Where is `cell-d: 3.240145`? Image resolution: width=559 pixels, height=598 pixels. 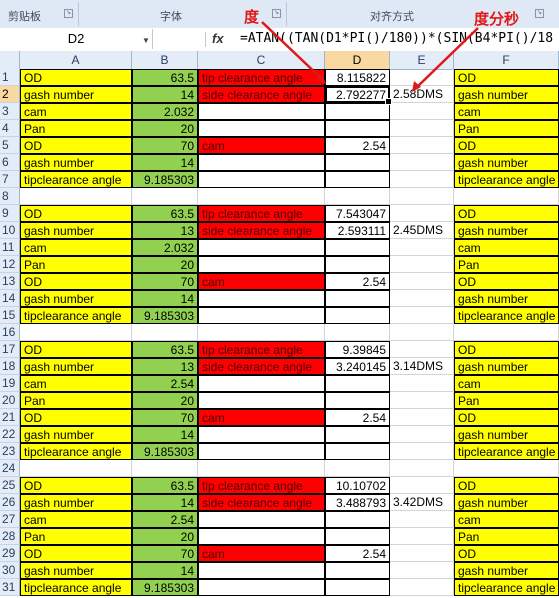 cell-d: 3.240145 is located at coordinates (357, 366).